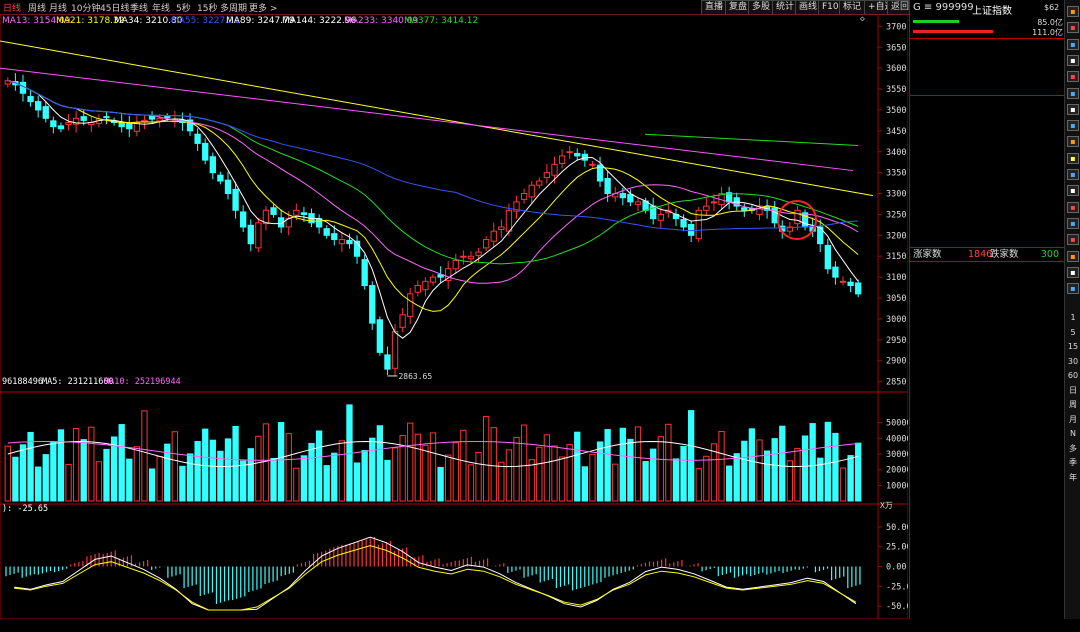 This screenshot has height=632, width=1080. I want to click on period-tab-10: 更多 >, so click(263, 7).